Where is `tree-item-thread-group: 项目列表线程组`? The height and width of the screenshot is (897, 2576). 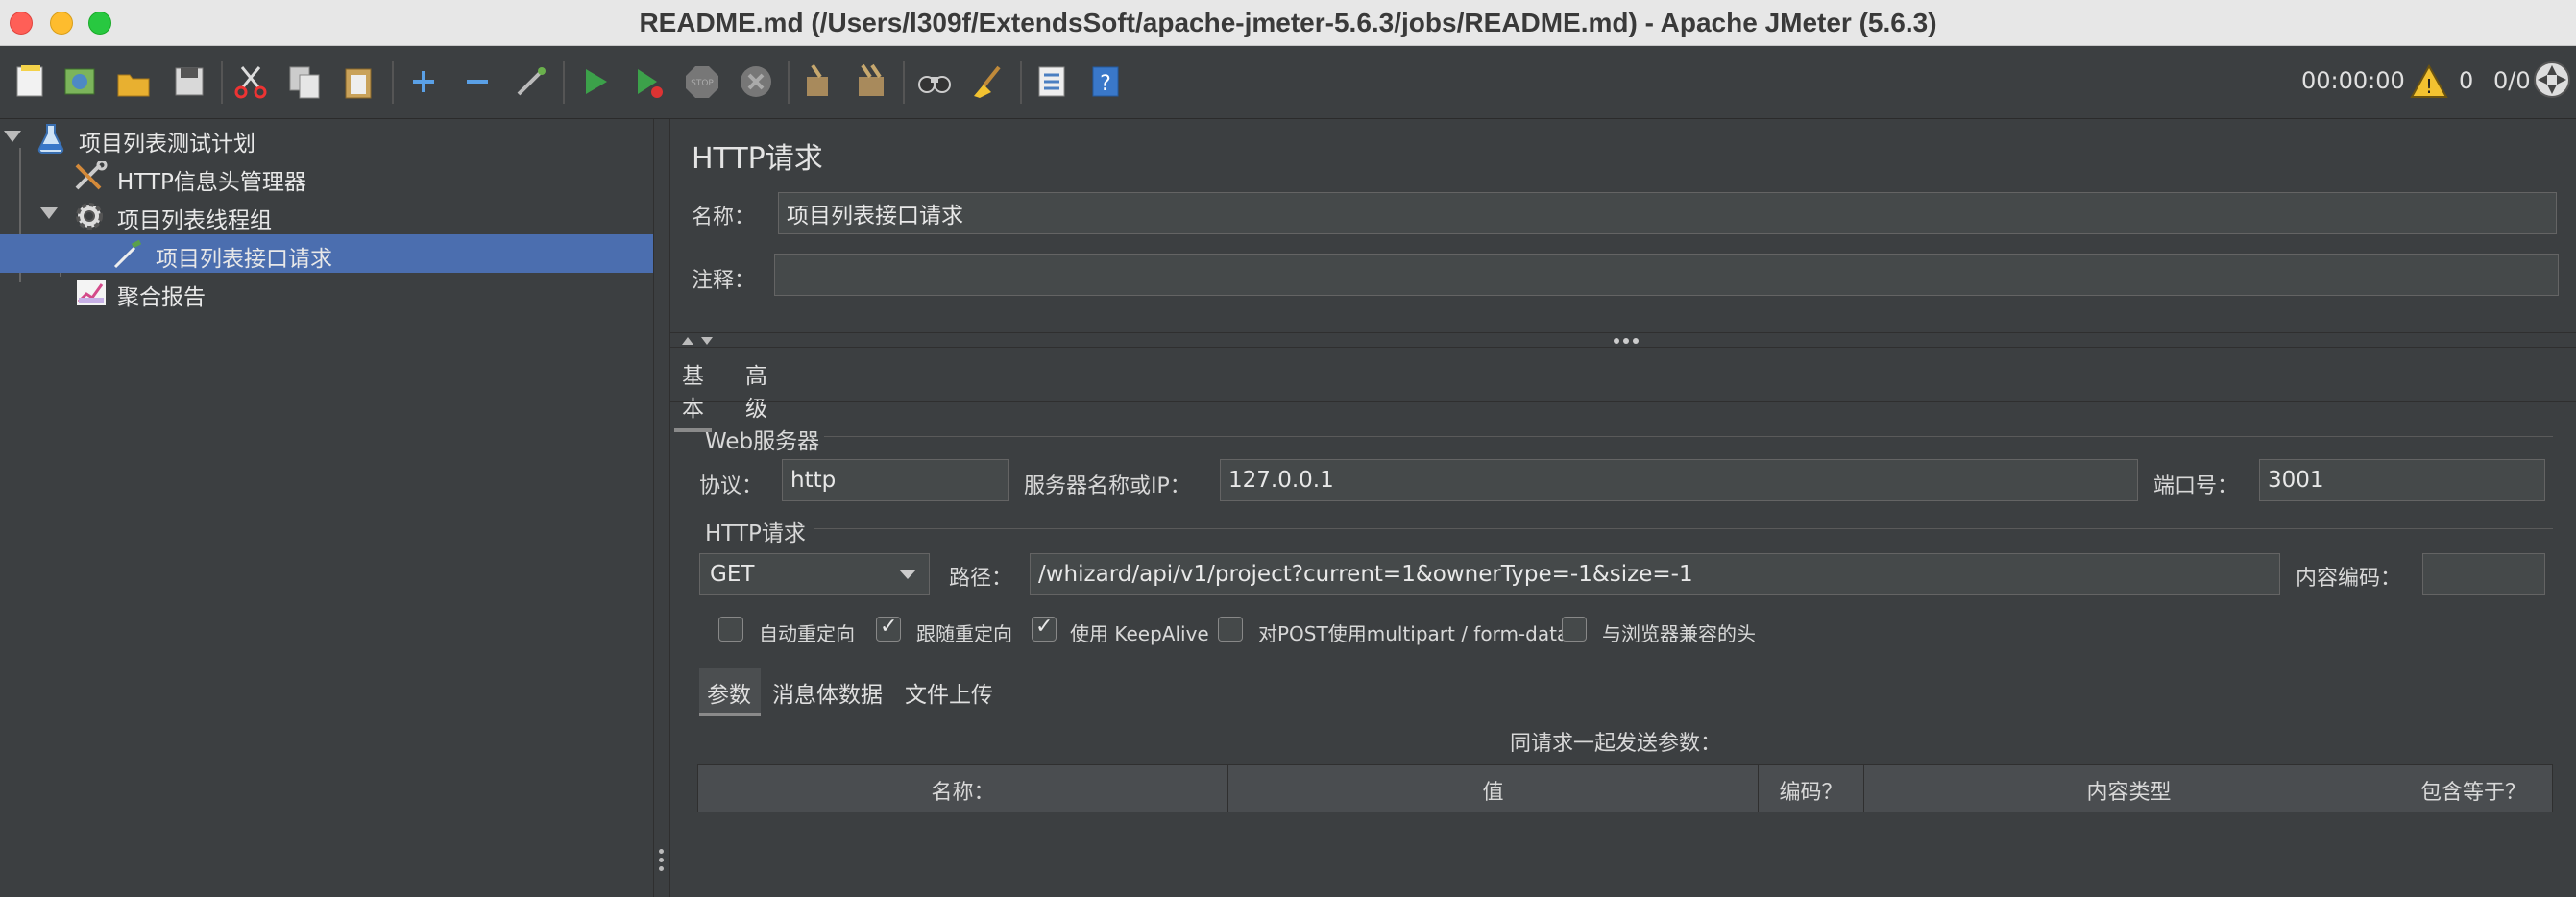
tree-item-thread-group: 项目列表线程组 is located at coordinates (326, 215).